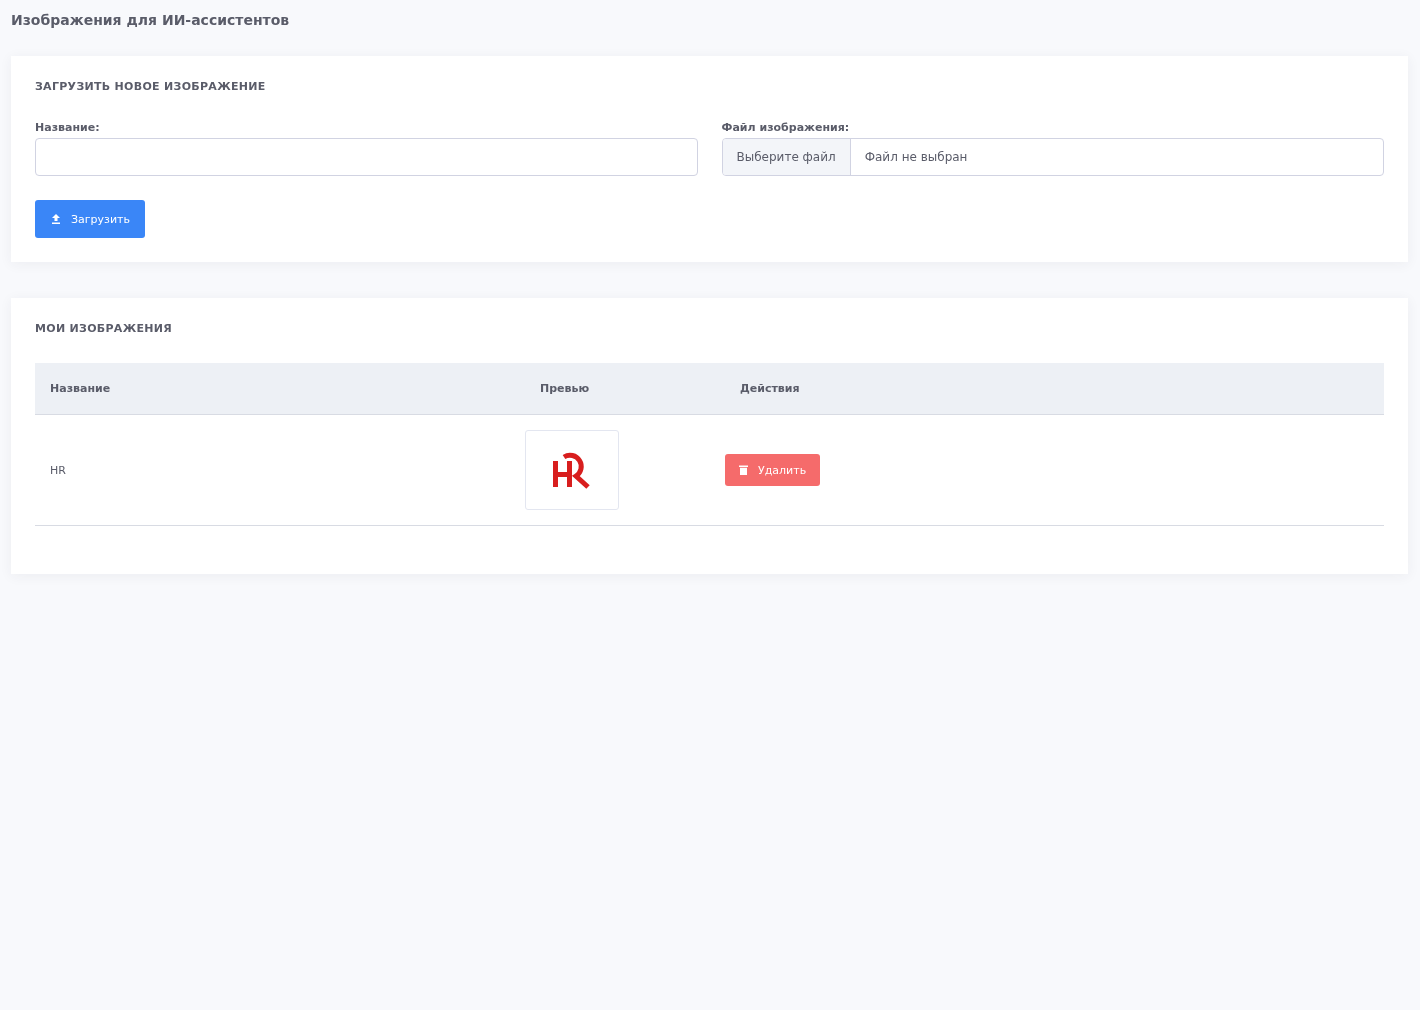 This screenshot has width=1420, height=1010. I want to click on column-header: Действия, so click(1054, 389).